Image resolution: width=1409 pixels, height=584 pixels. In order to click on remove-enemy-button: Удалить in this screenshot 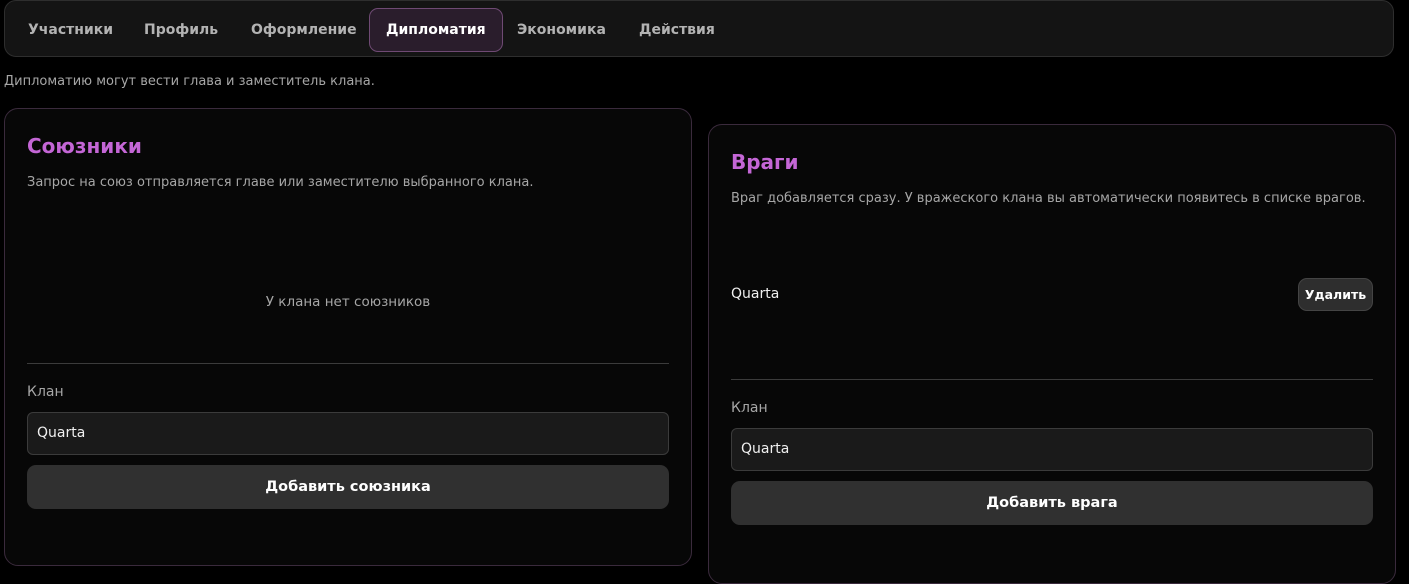, I will do `click(1335, 294)`.